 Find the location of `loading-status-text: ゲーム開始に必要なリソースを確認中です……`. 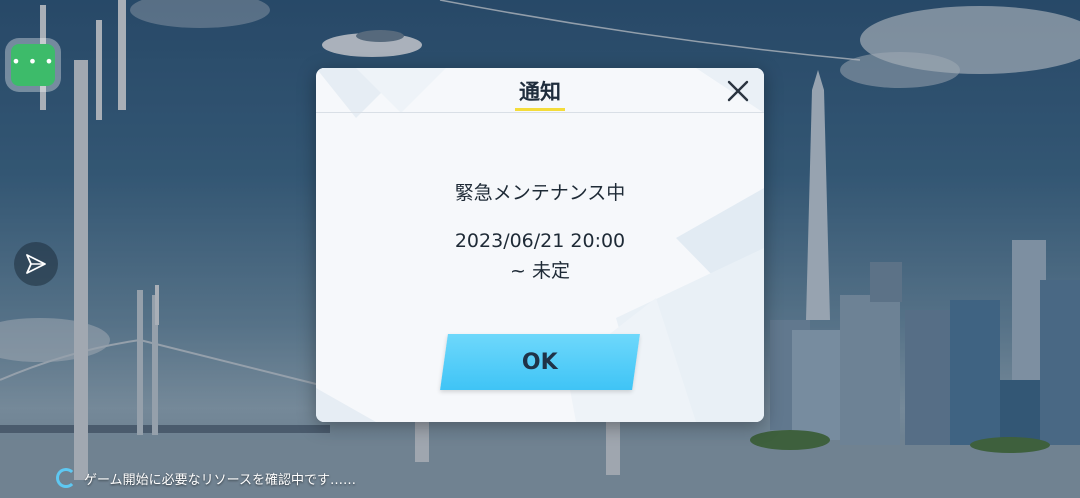

loading-status-text: ゲーム開始に必要なリソースを確認中です…… is located at coordinates (220, 480).